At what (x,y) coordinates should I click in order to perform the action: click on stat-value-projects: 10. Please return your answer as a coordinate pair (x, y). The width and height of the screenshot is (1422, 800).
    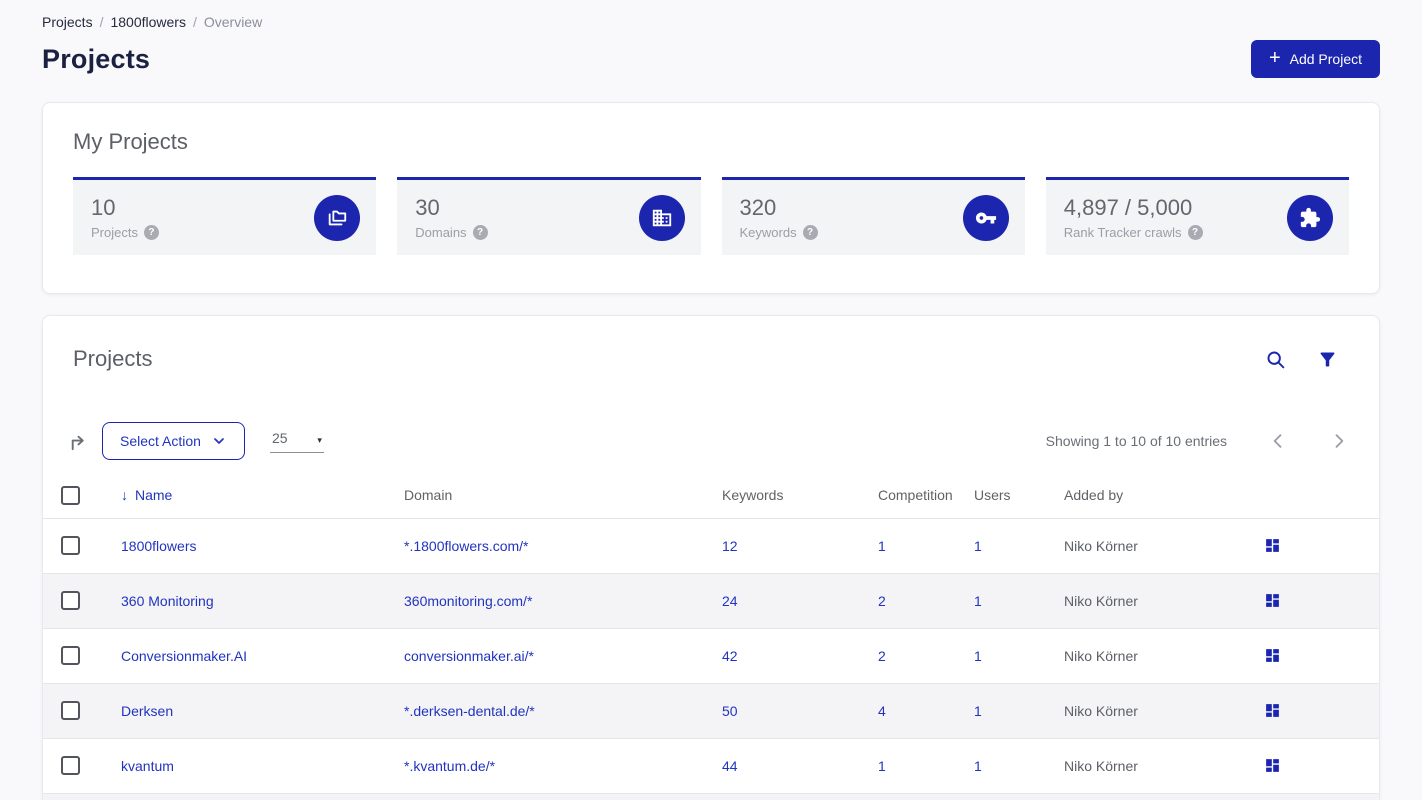
    Looking at the image, I should click on (103, 207).